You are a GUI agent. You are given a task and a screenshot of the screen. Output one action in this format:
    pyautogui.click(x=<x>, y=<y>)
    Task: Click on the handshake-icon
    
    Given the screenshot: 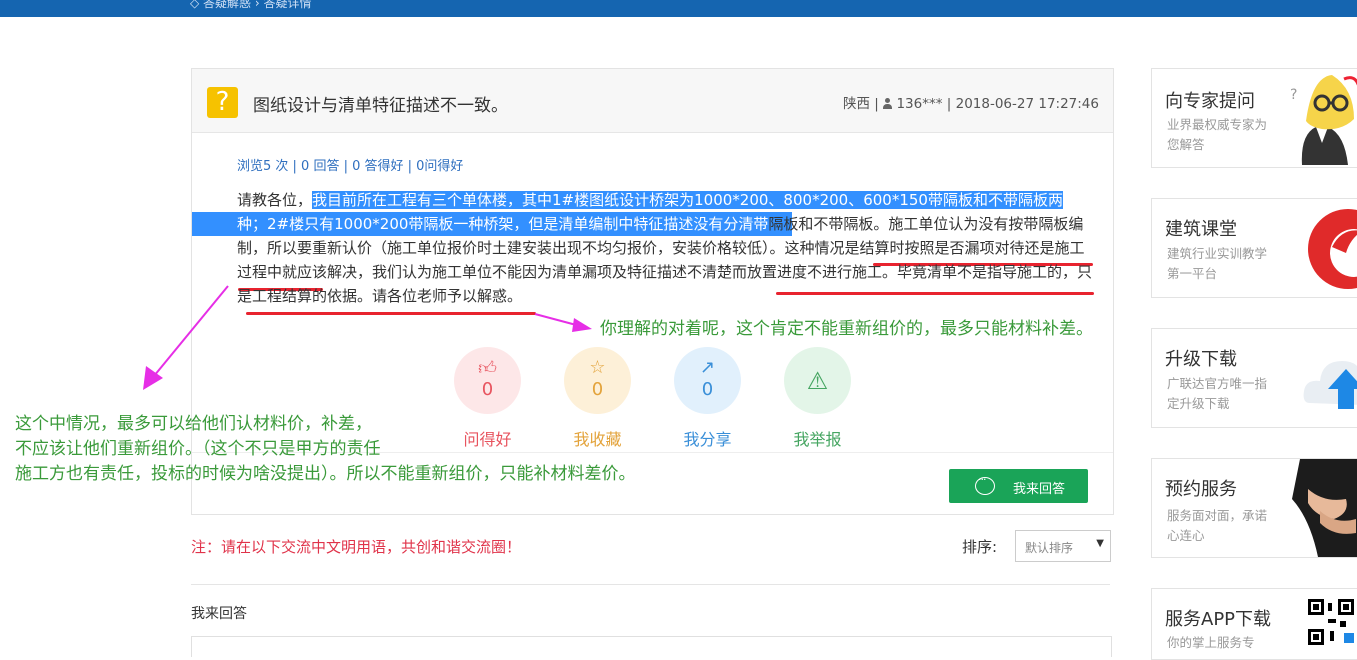 What is the action you would take?
    pyautogui.click(x=1324, y=508)
    